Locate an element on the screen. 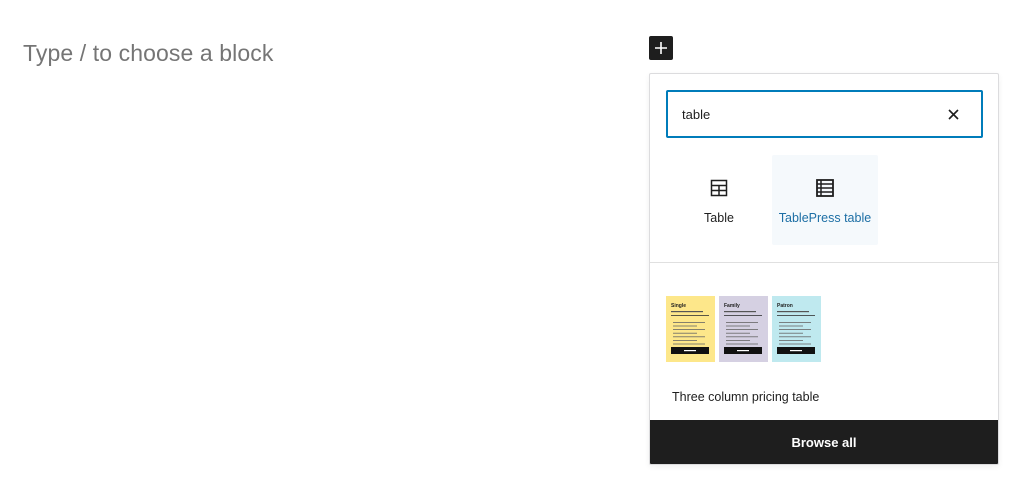  plus-icon is located at coordinates (661, 48).